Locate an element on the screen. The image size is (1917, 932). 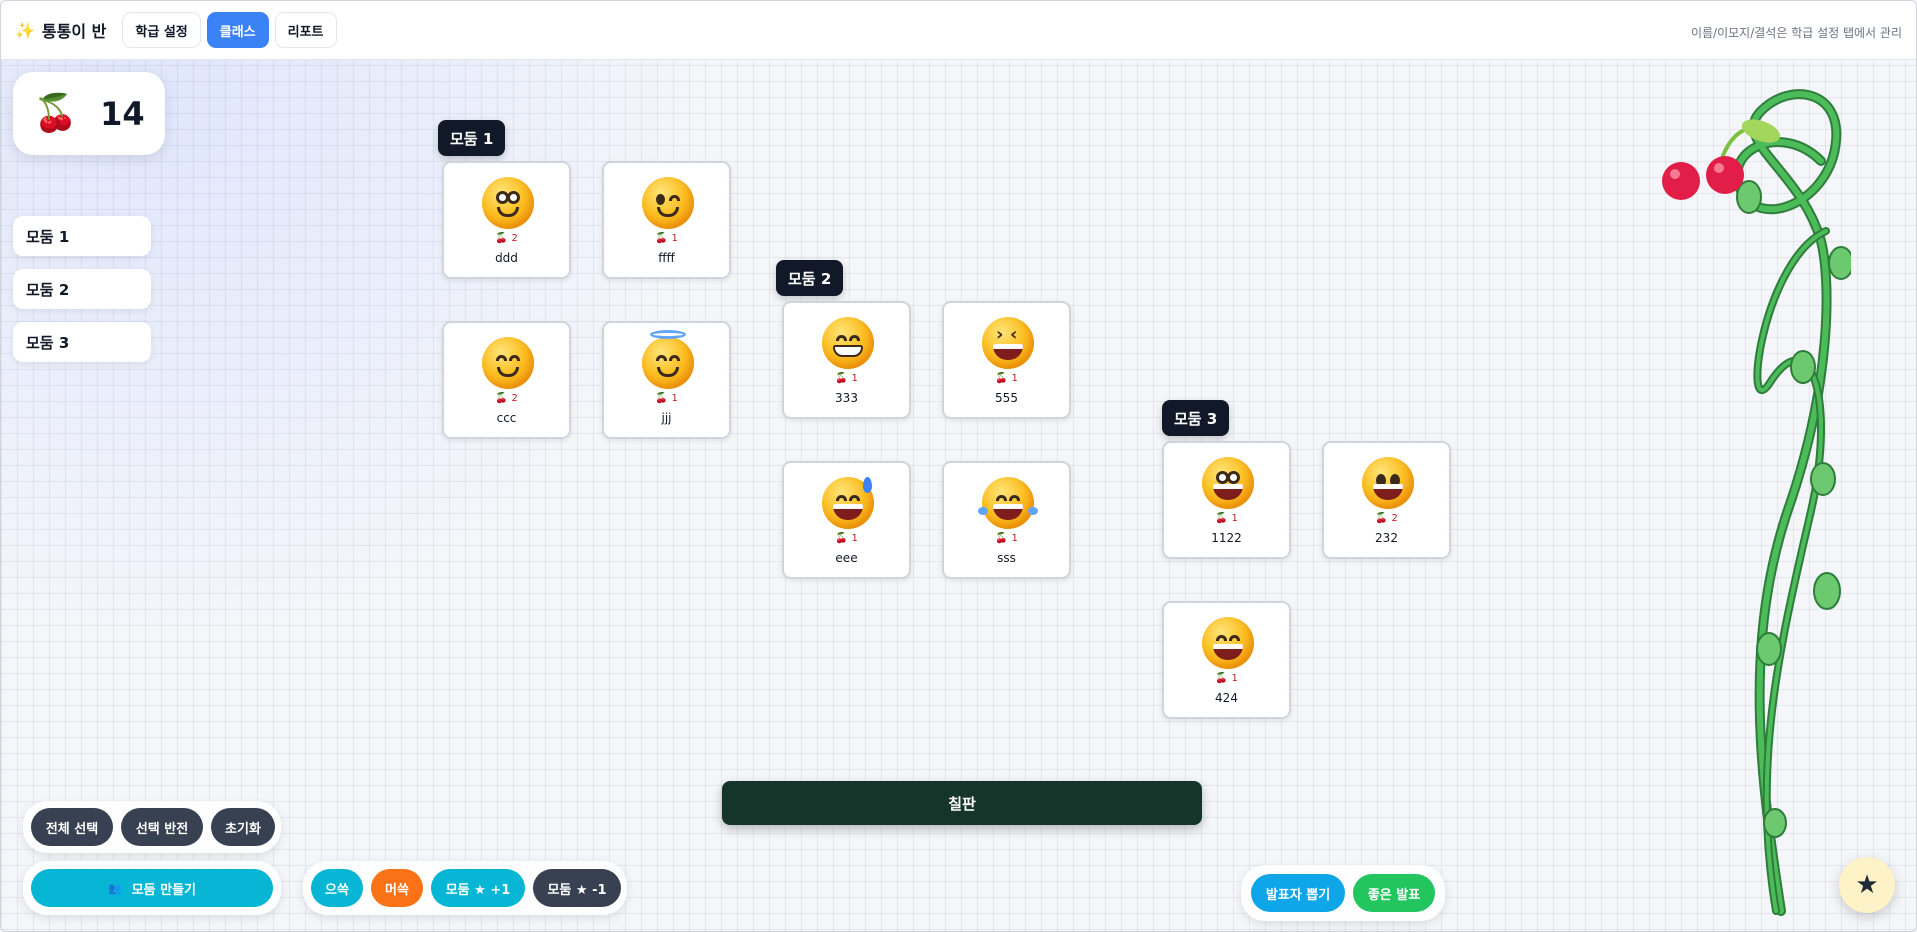
student-card: 🍒1 555 is located at coordinates (1006, 360).